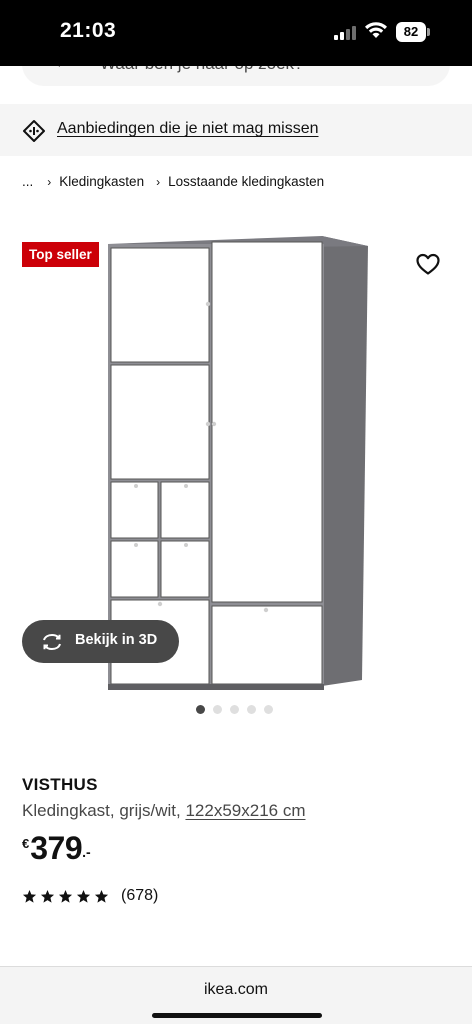  I want to click on product-name: VISTHUS, so click(60, 784).